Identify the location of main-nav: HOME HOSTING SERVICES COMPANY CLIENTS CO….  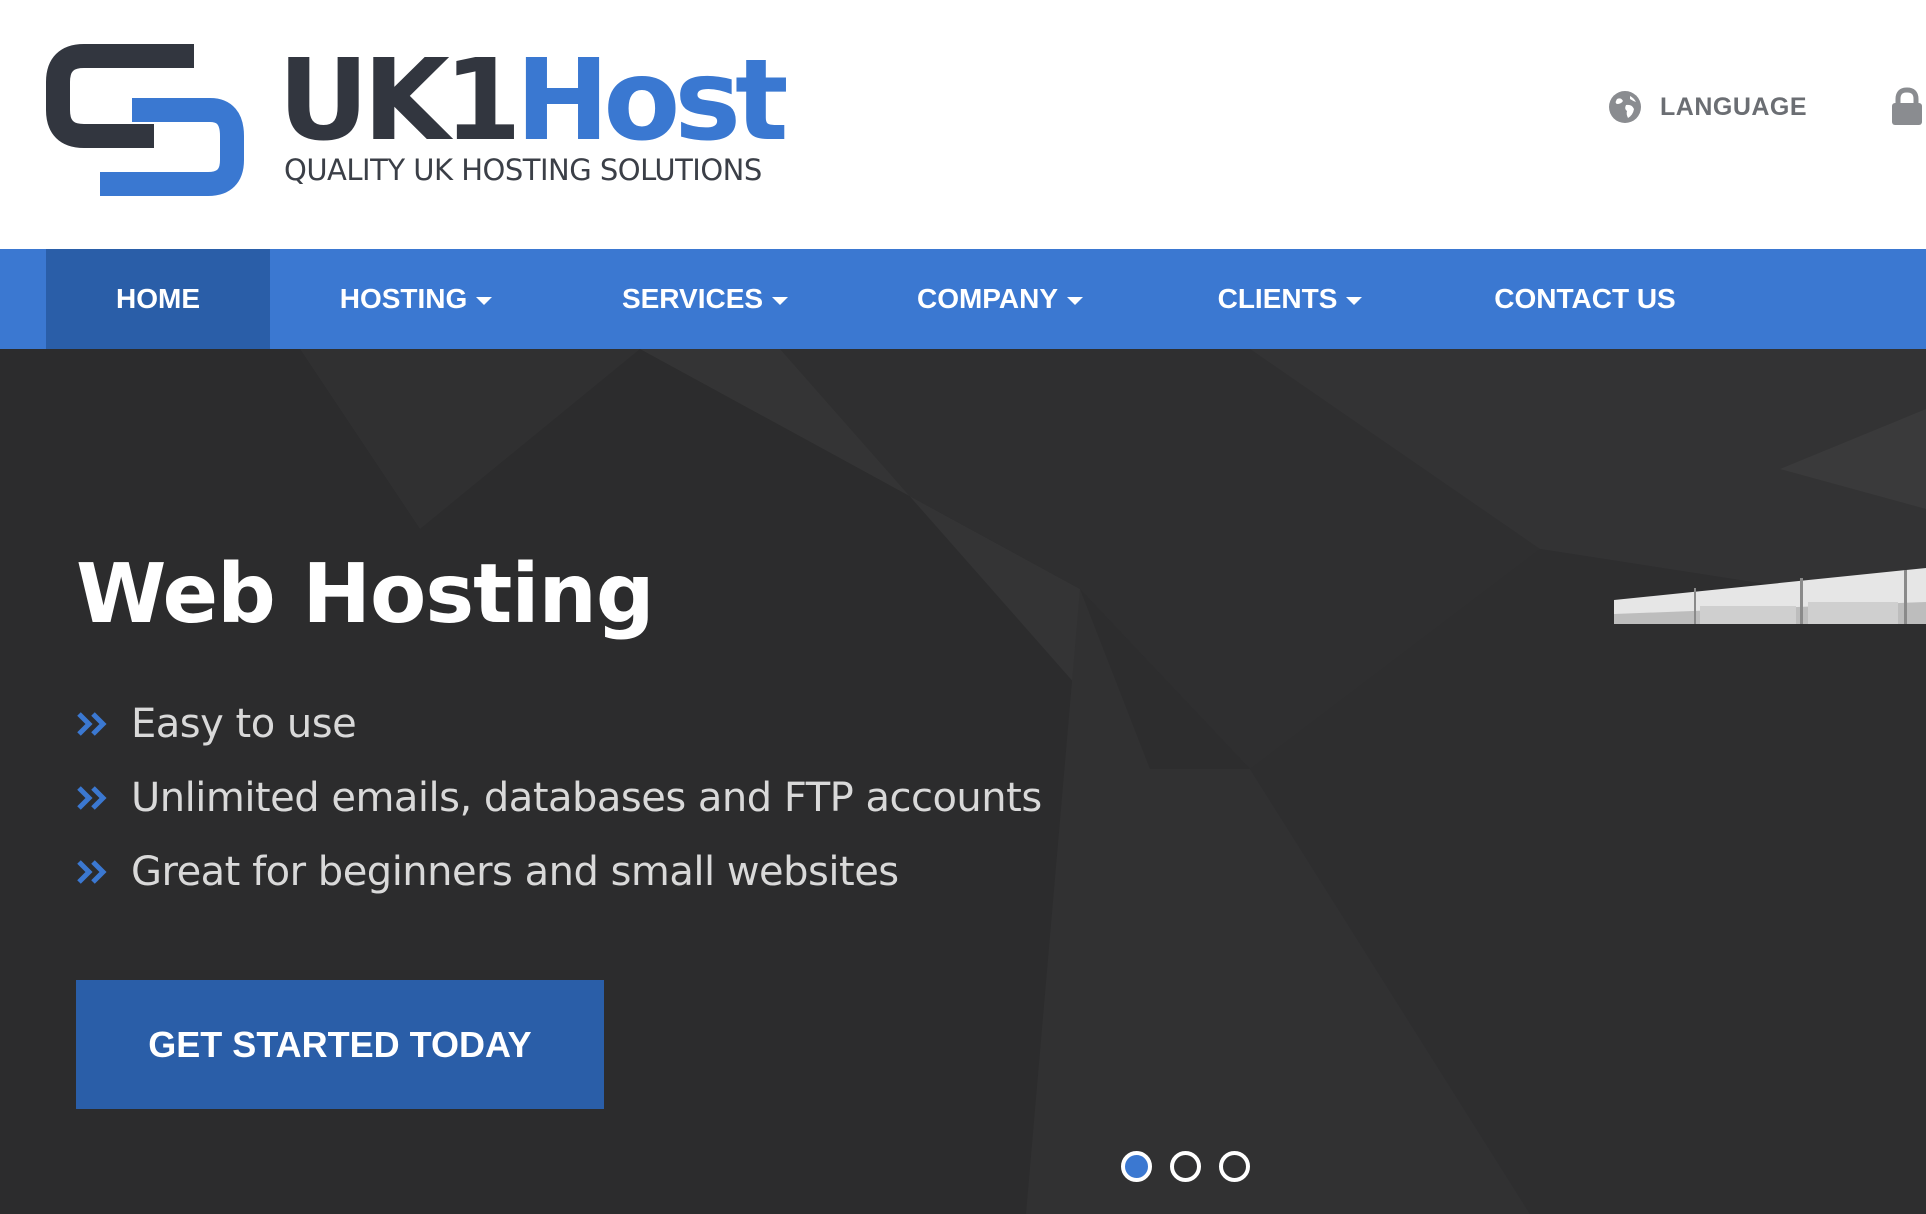
(963, 299).